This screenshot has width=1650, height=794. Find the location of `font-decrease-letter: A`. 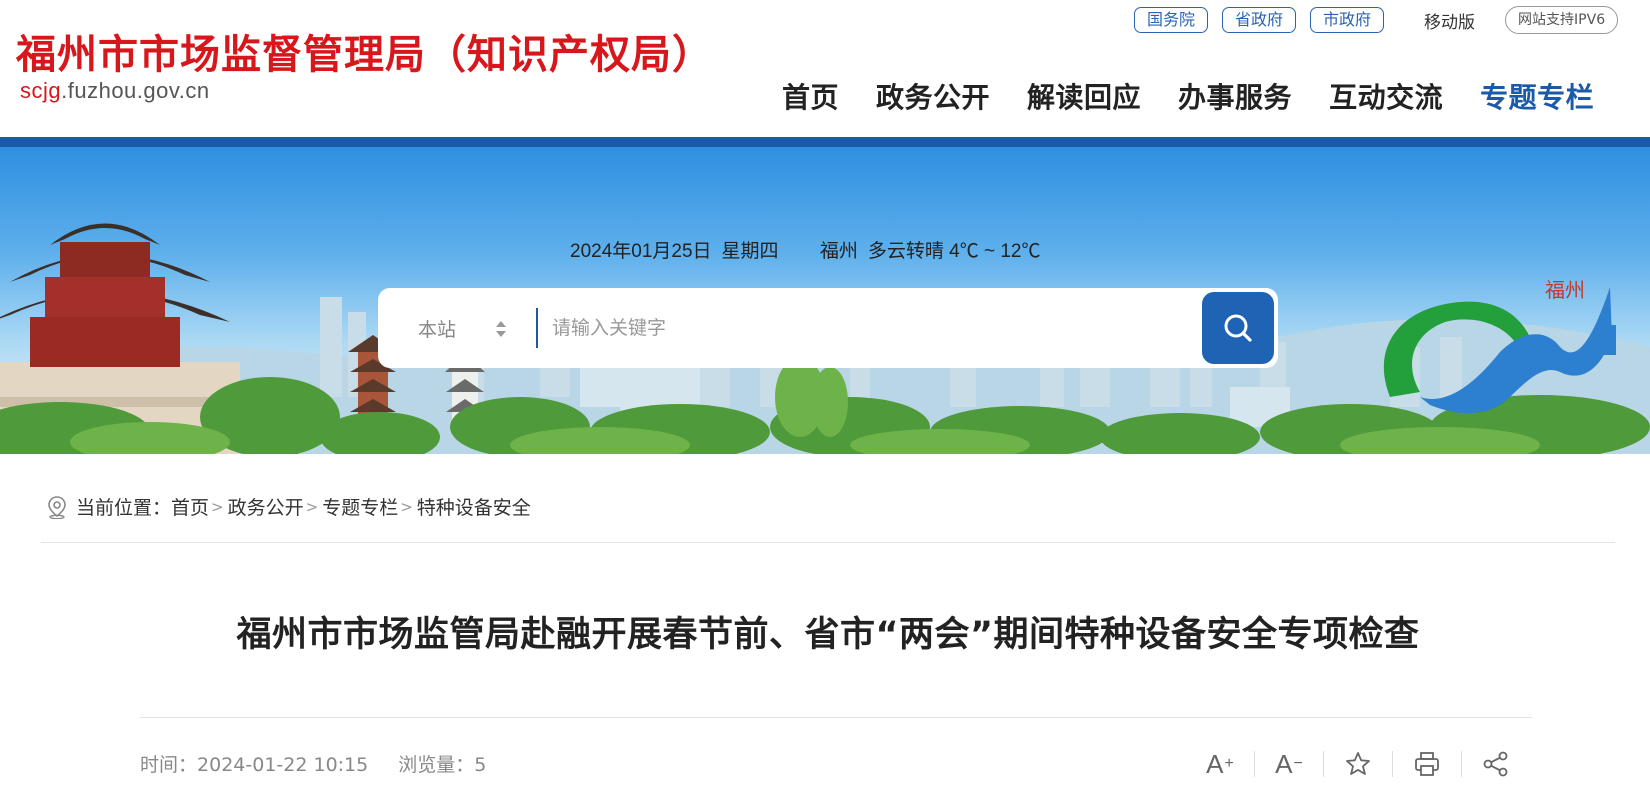

font-decrease-letter: A is located at coordinates (1284, 763).